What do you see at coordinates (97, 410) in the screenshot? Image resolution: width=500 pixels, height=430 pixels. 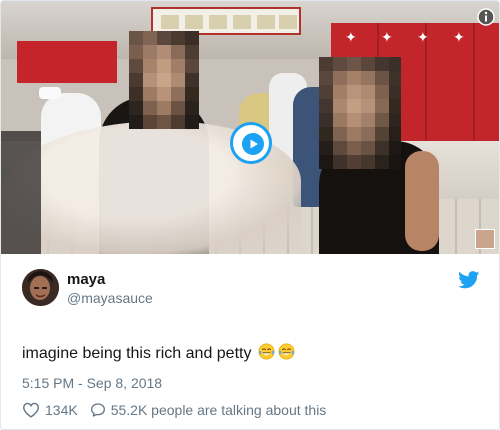 I see `speech-bubble-icon` at bounding box center [97, 410].